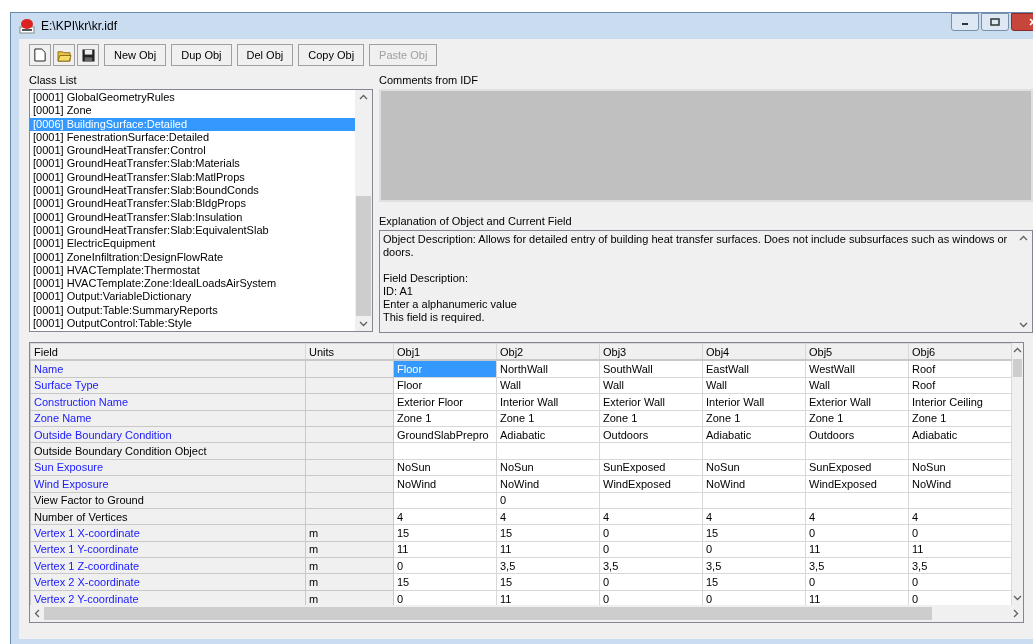 This screenshot has height=644, width=1033. I want to click on class-list-item: [0001] Zone, so click(192, 111).